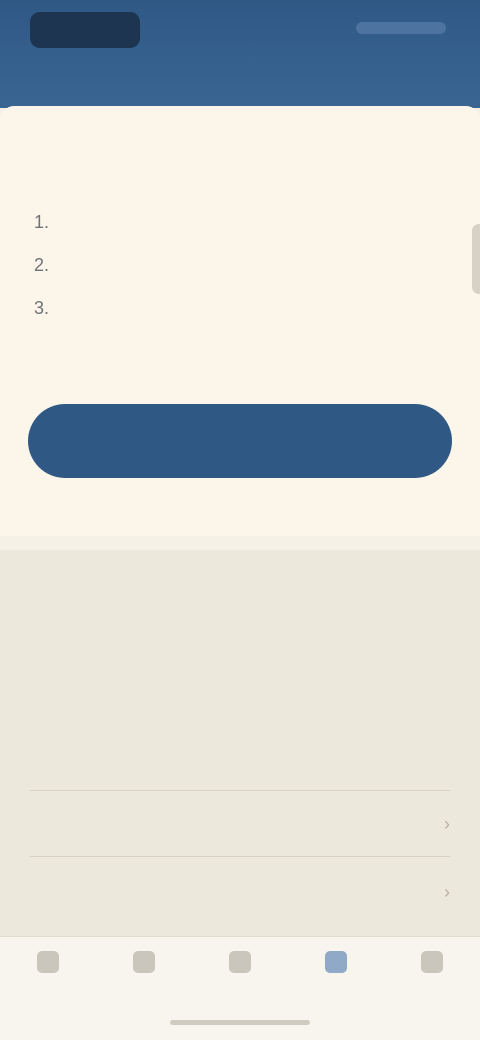  Describe the element at coordinates (240, 54) in the screenshot. I see `app-header` at that location.